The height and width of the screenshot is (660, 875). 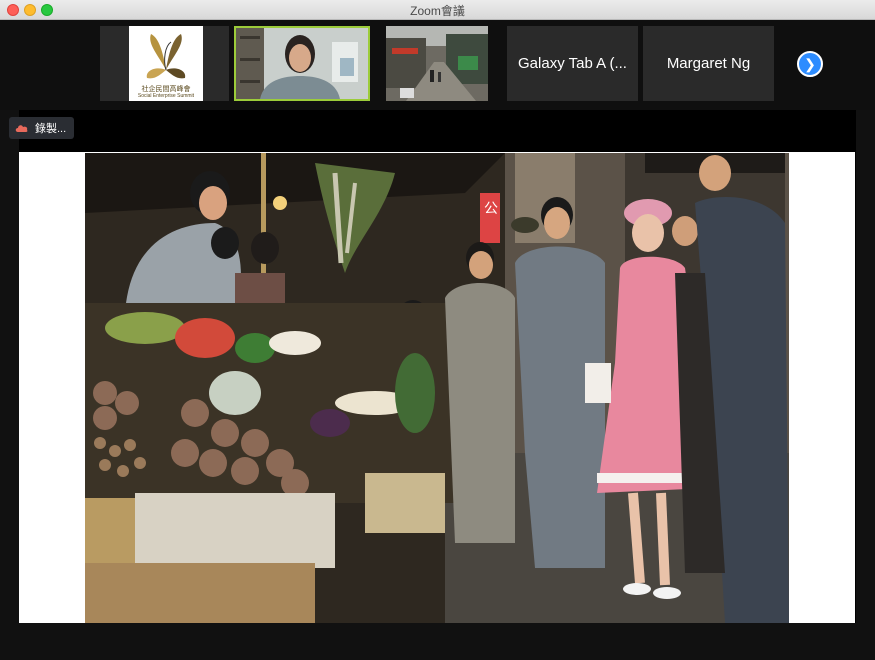 I want to click on participant-name: Margaret Ng, so click(x=708, y=63).